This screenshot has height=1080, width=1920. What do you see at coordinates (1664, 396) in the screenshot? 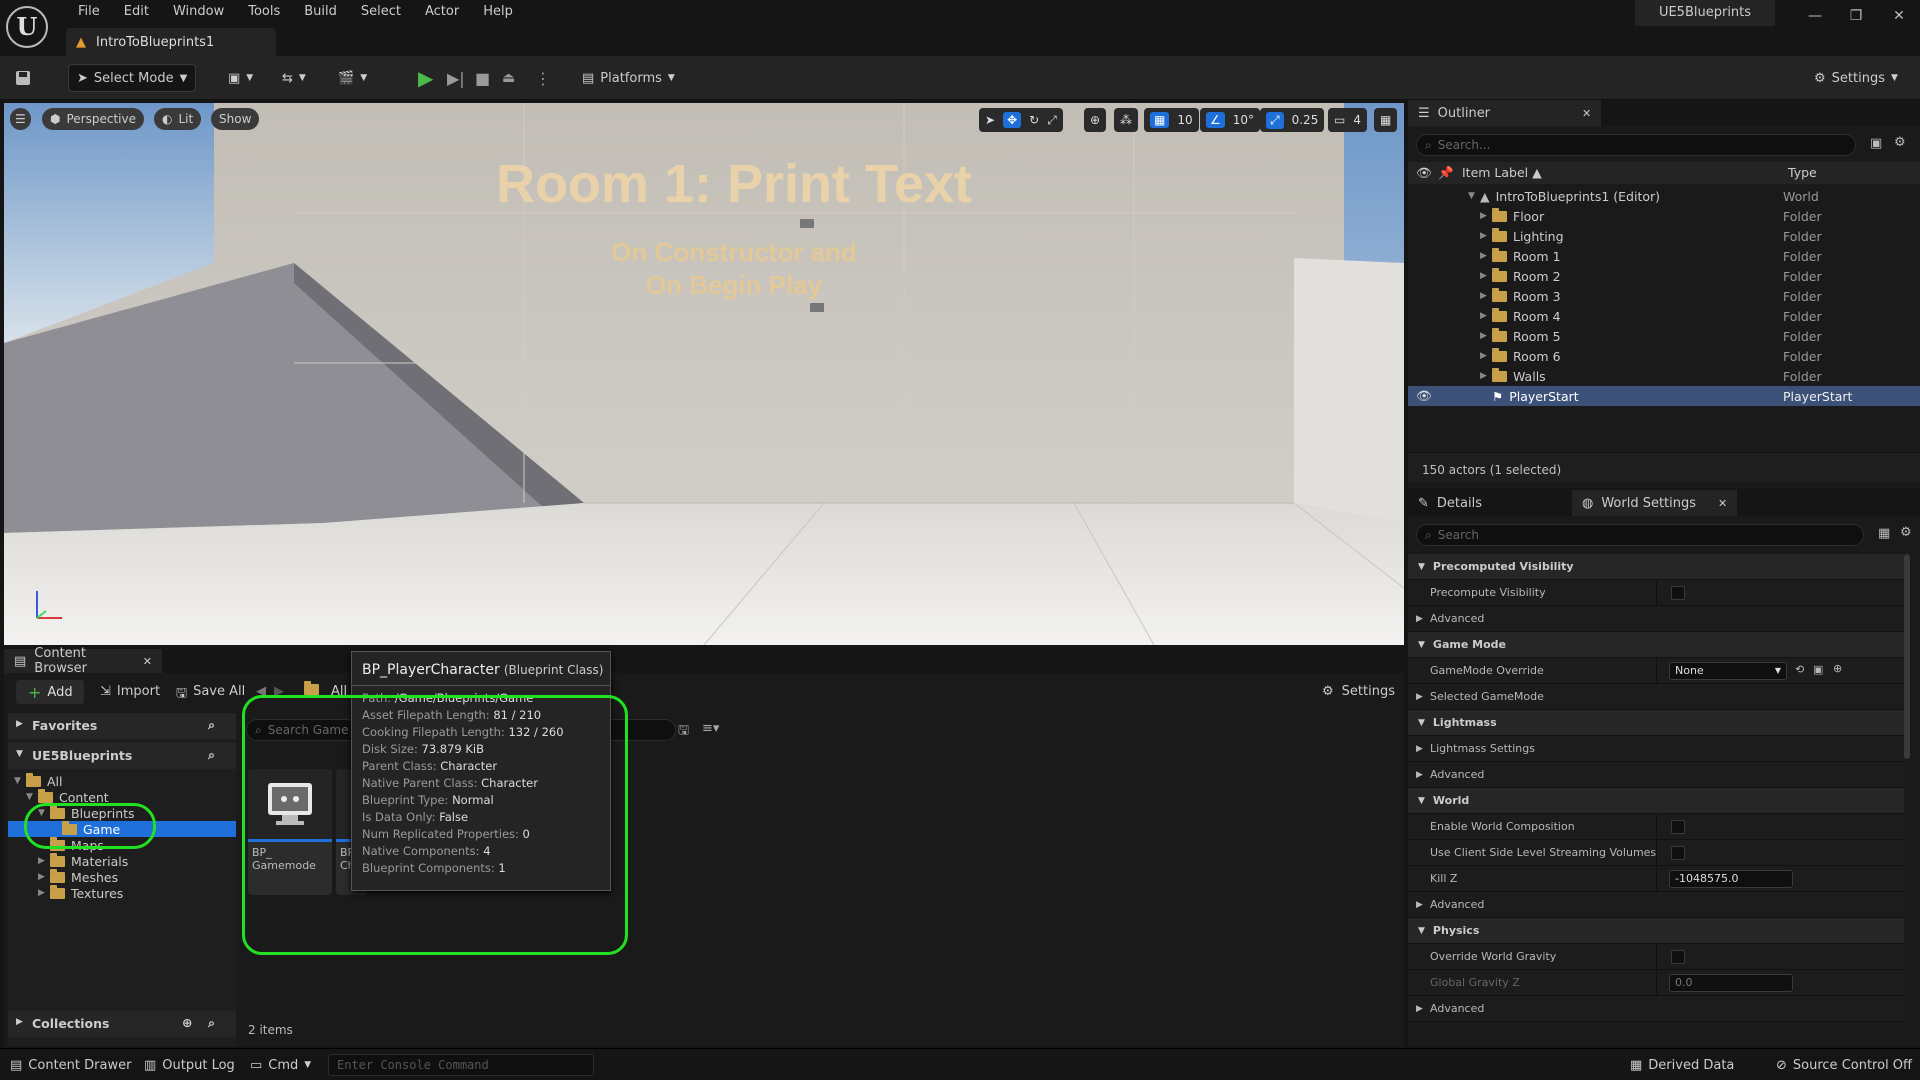
I see `outliner-row-playerstart: 👁 ⚑ PlayerStart PlayerStart` at bounding box center [1664, 396].